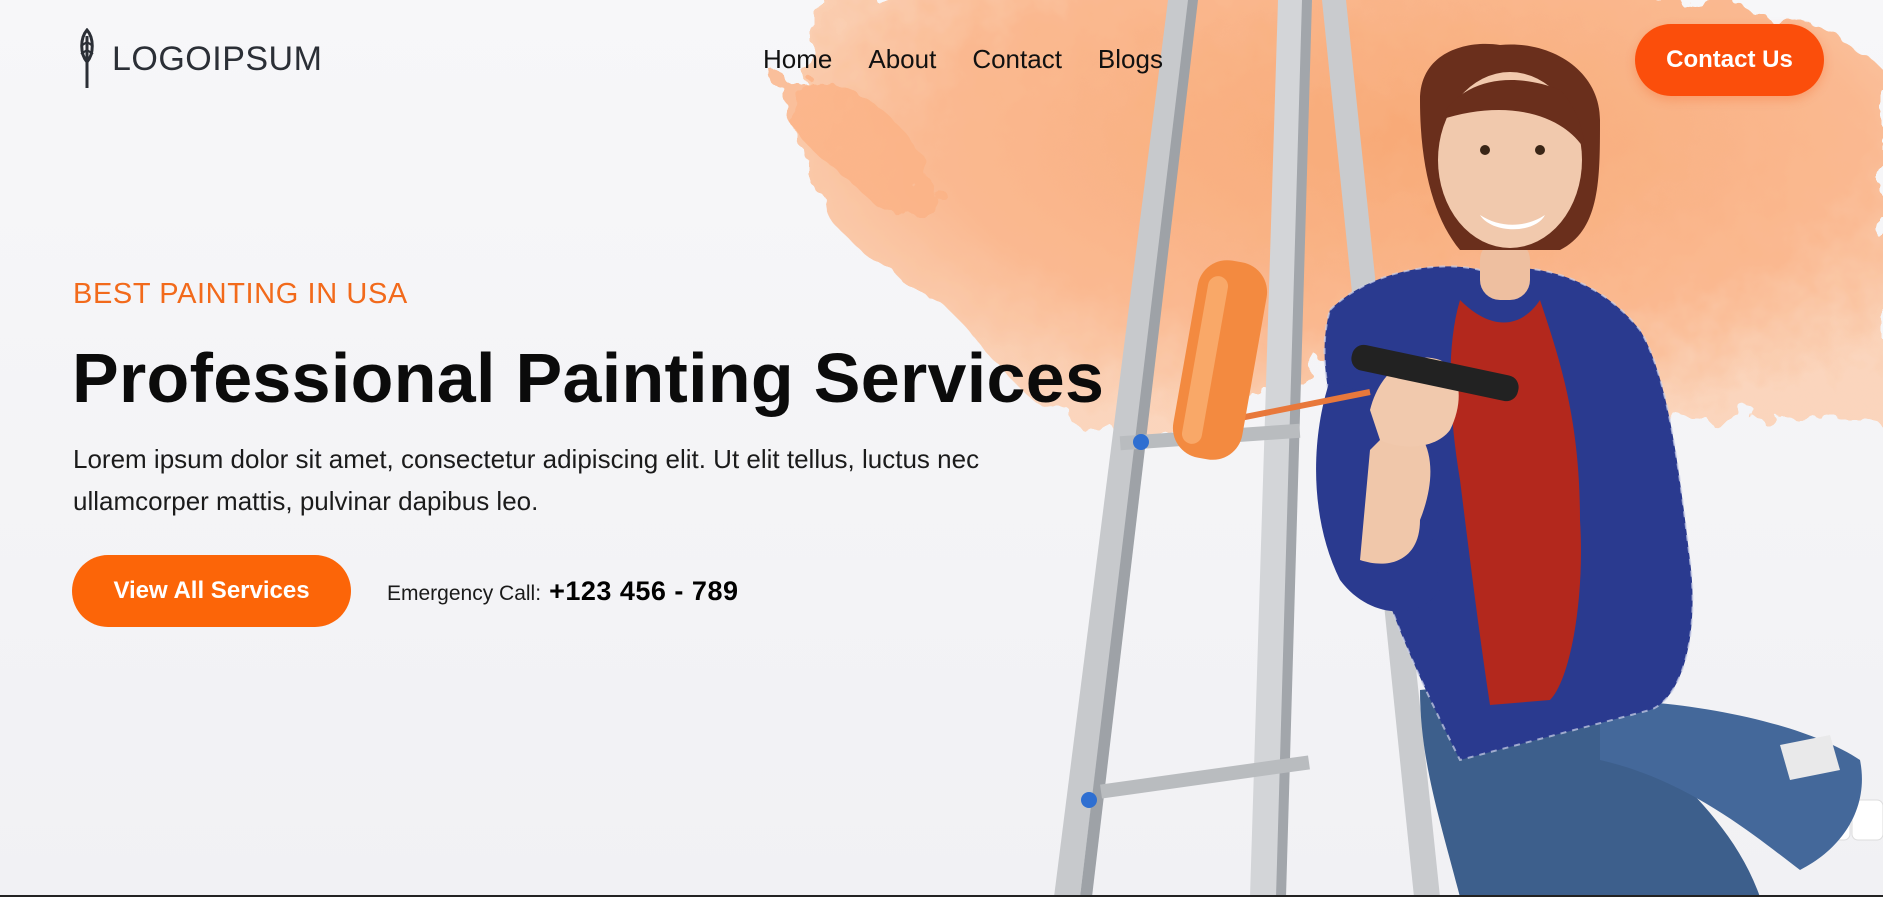  I want to click on hero-title: Professional Painting Services, so click(588, 378).